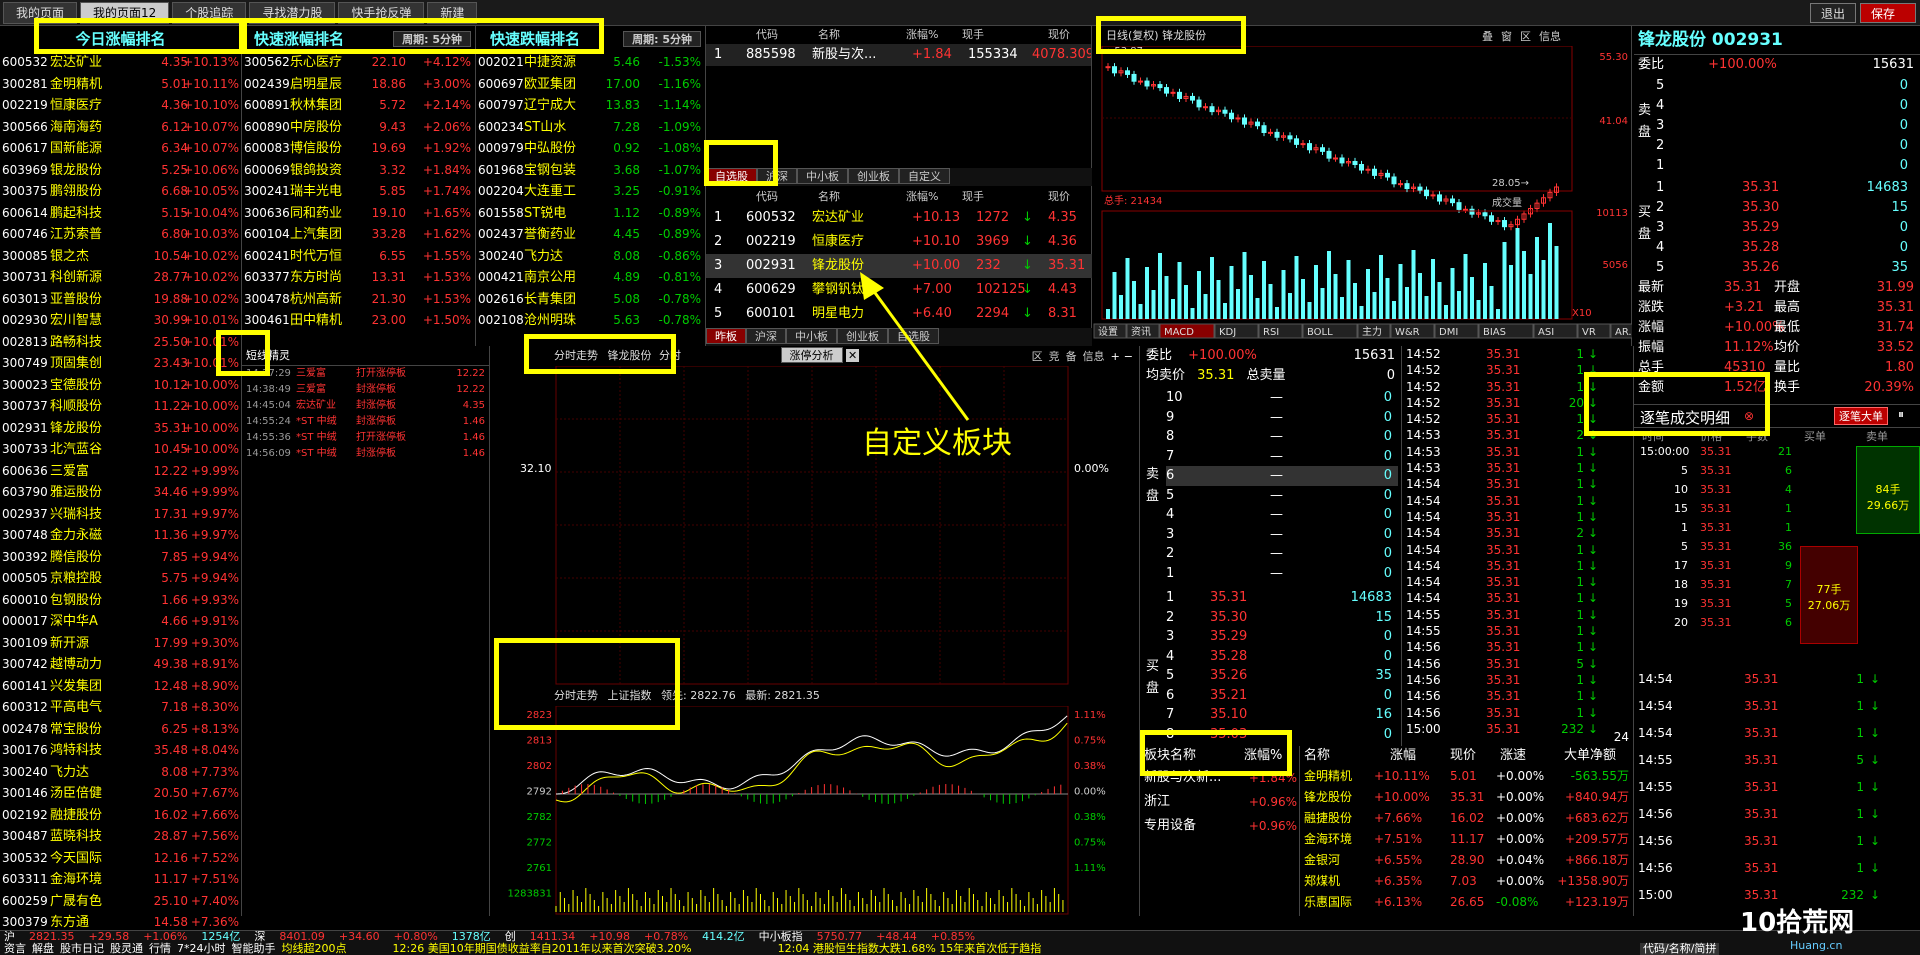  Describe the element at coordinates (120, 321) in the screenshot. I see `rank-row: 002930 宏川智慧 30.99 +10.01%` at that location.